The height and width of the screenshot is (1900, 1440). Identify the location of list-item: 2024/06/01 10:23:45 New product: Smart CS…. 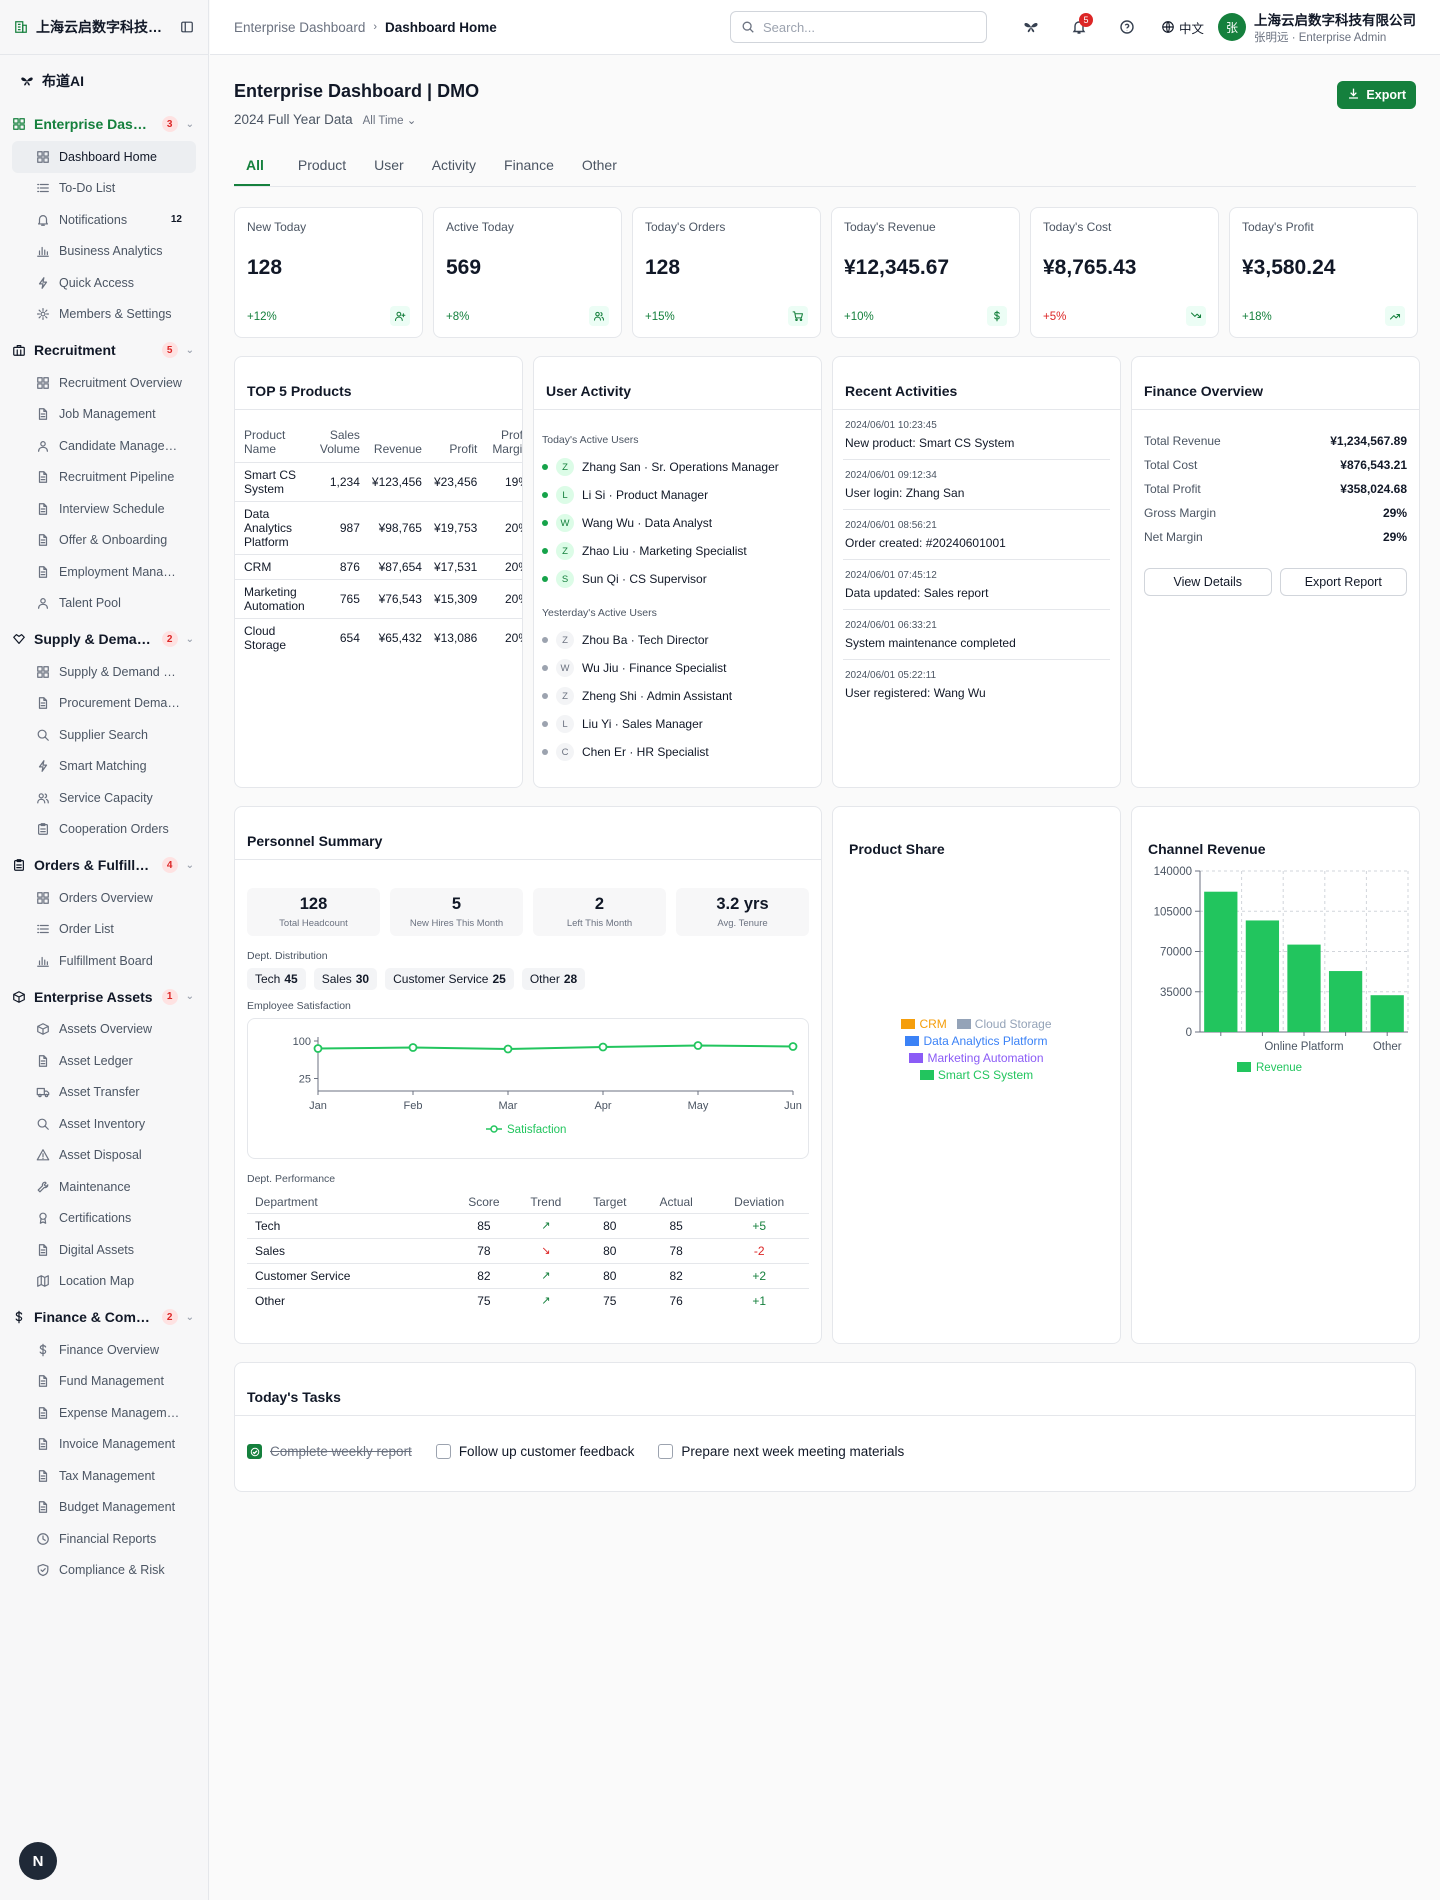
(976, 435).